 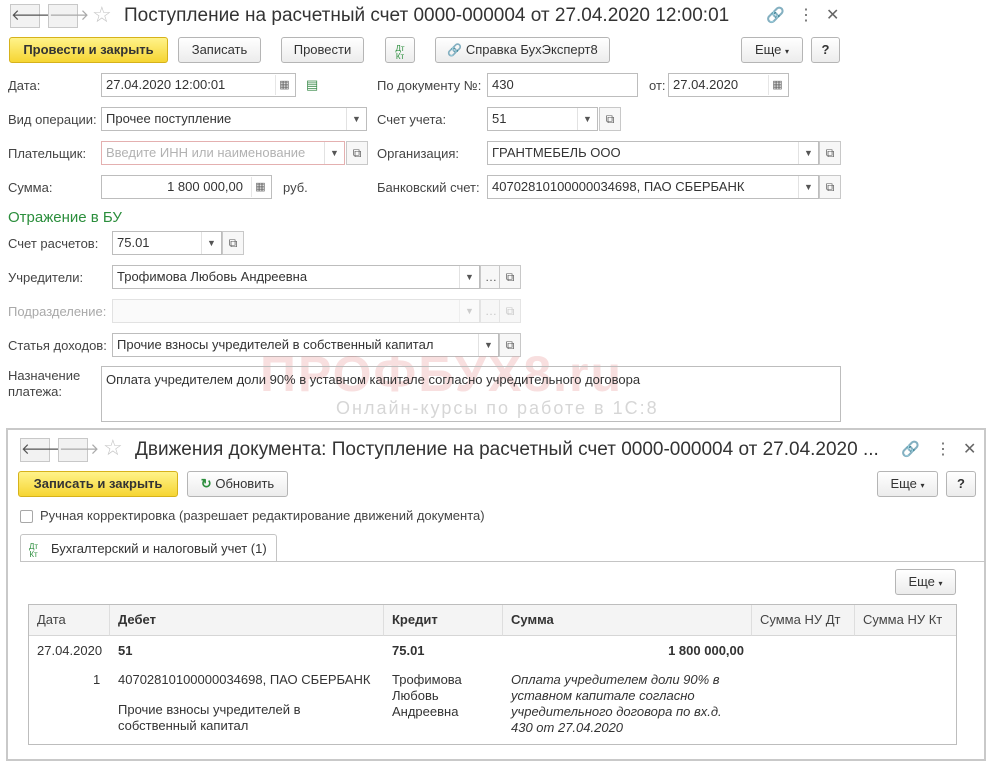 I want to click on founders-select: Трофимова Любовь Андреевна ▼, so click(x=296, y=277).